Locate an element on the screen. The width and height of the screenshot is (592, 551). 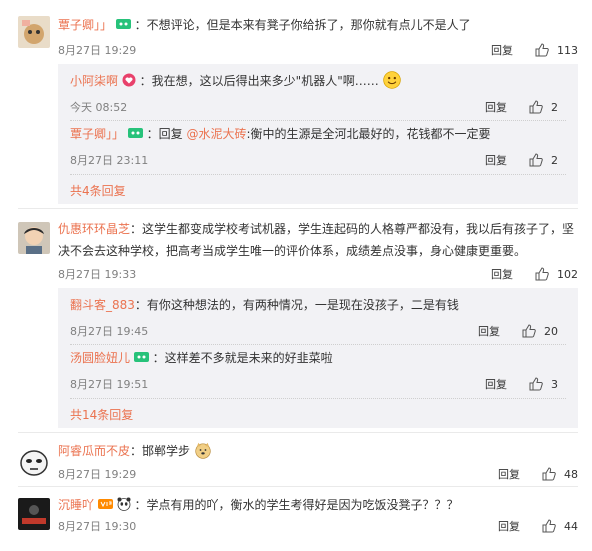
reply-username: 覃子卿」」 is located at coordinates (97, 134).